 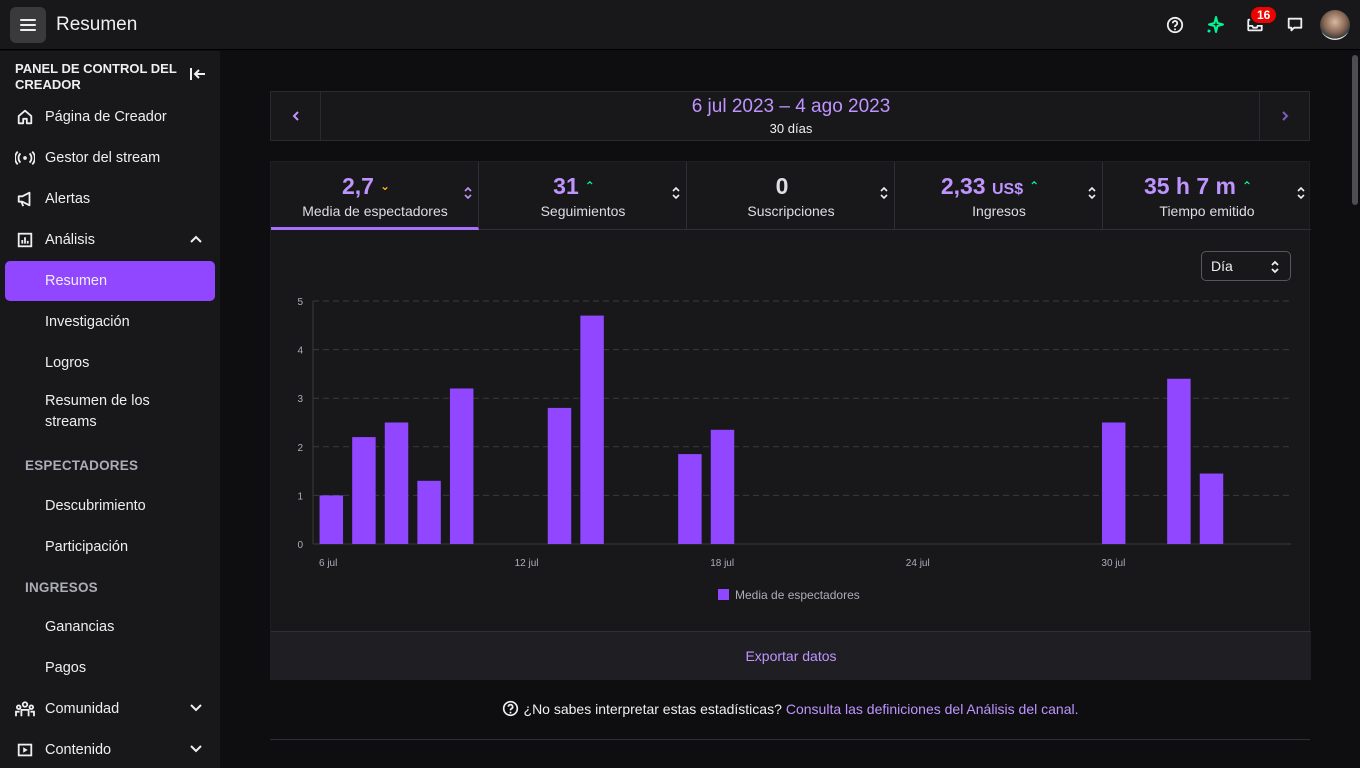 I want to click on avatar, so click(x=1335, y=25).